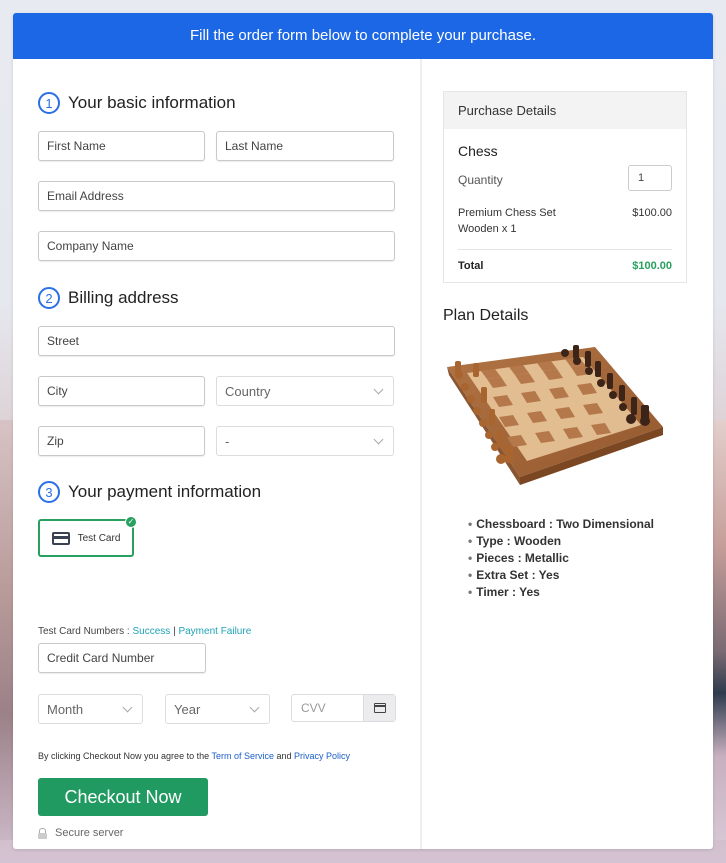  I want to click on item-name: Premium Chess Set, so click(507, 213).